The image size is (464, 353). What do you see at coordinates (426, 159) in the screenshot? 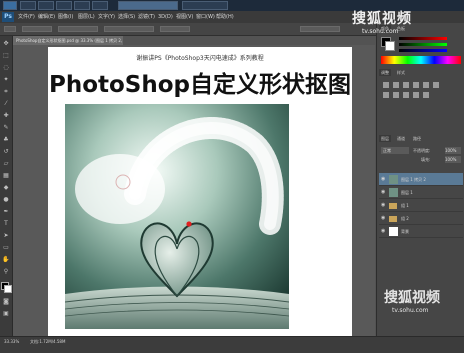
I see `fill-label: 填充:` at bounding box center [426, 159].